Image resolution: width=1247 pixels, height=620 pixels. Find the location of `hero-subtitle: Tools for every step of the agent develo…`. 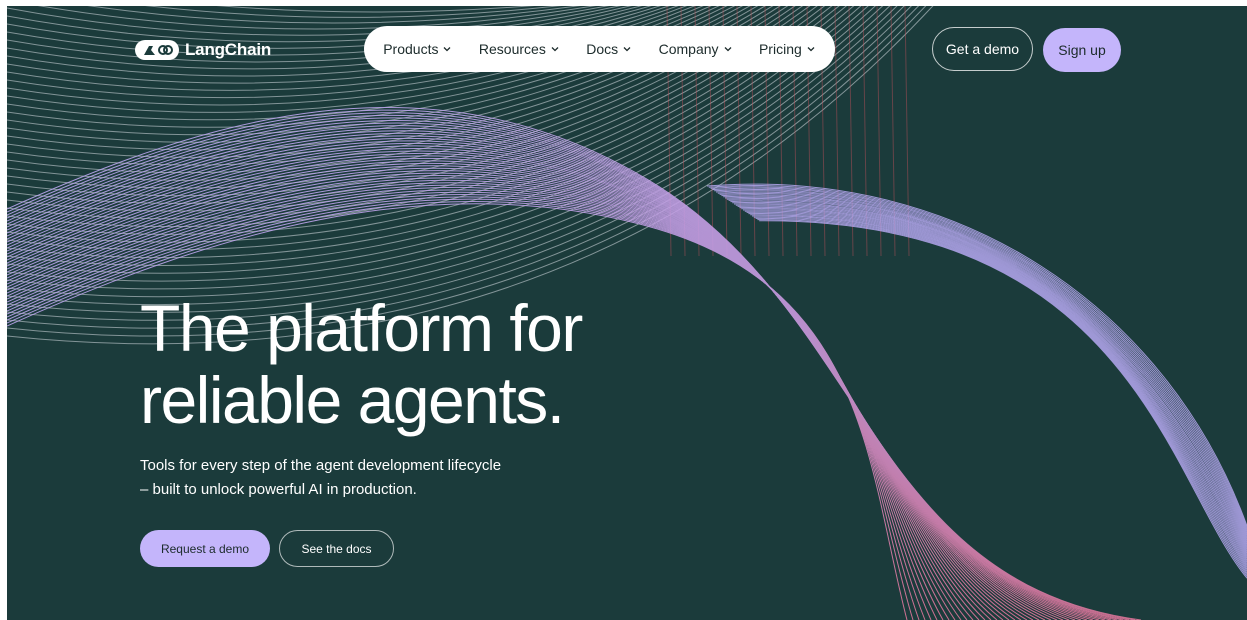

hero-subtitle: Tools for every step of the agent develo… is located at coordinates (350, 478).